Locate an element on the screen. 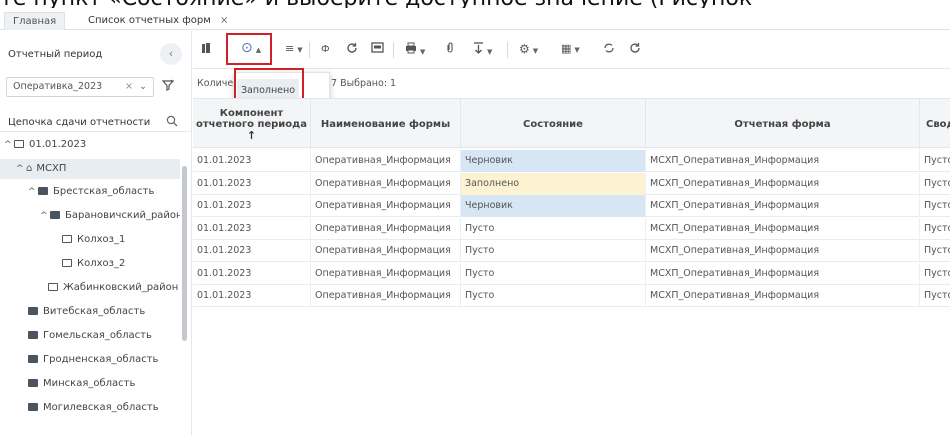 This screenshot has height=435, width=950. tree-item-label: Гомельская_область is located at coordinates (97, 335).